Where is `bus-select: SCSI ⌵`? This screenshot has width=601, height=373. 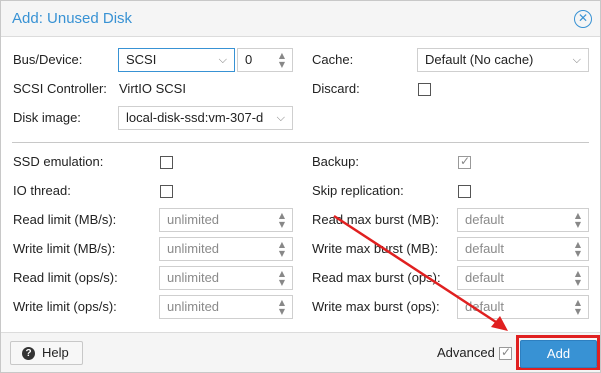
bus-select: SCSI ⌵ is located at coordinates (176, 60).